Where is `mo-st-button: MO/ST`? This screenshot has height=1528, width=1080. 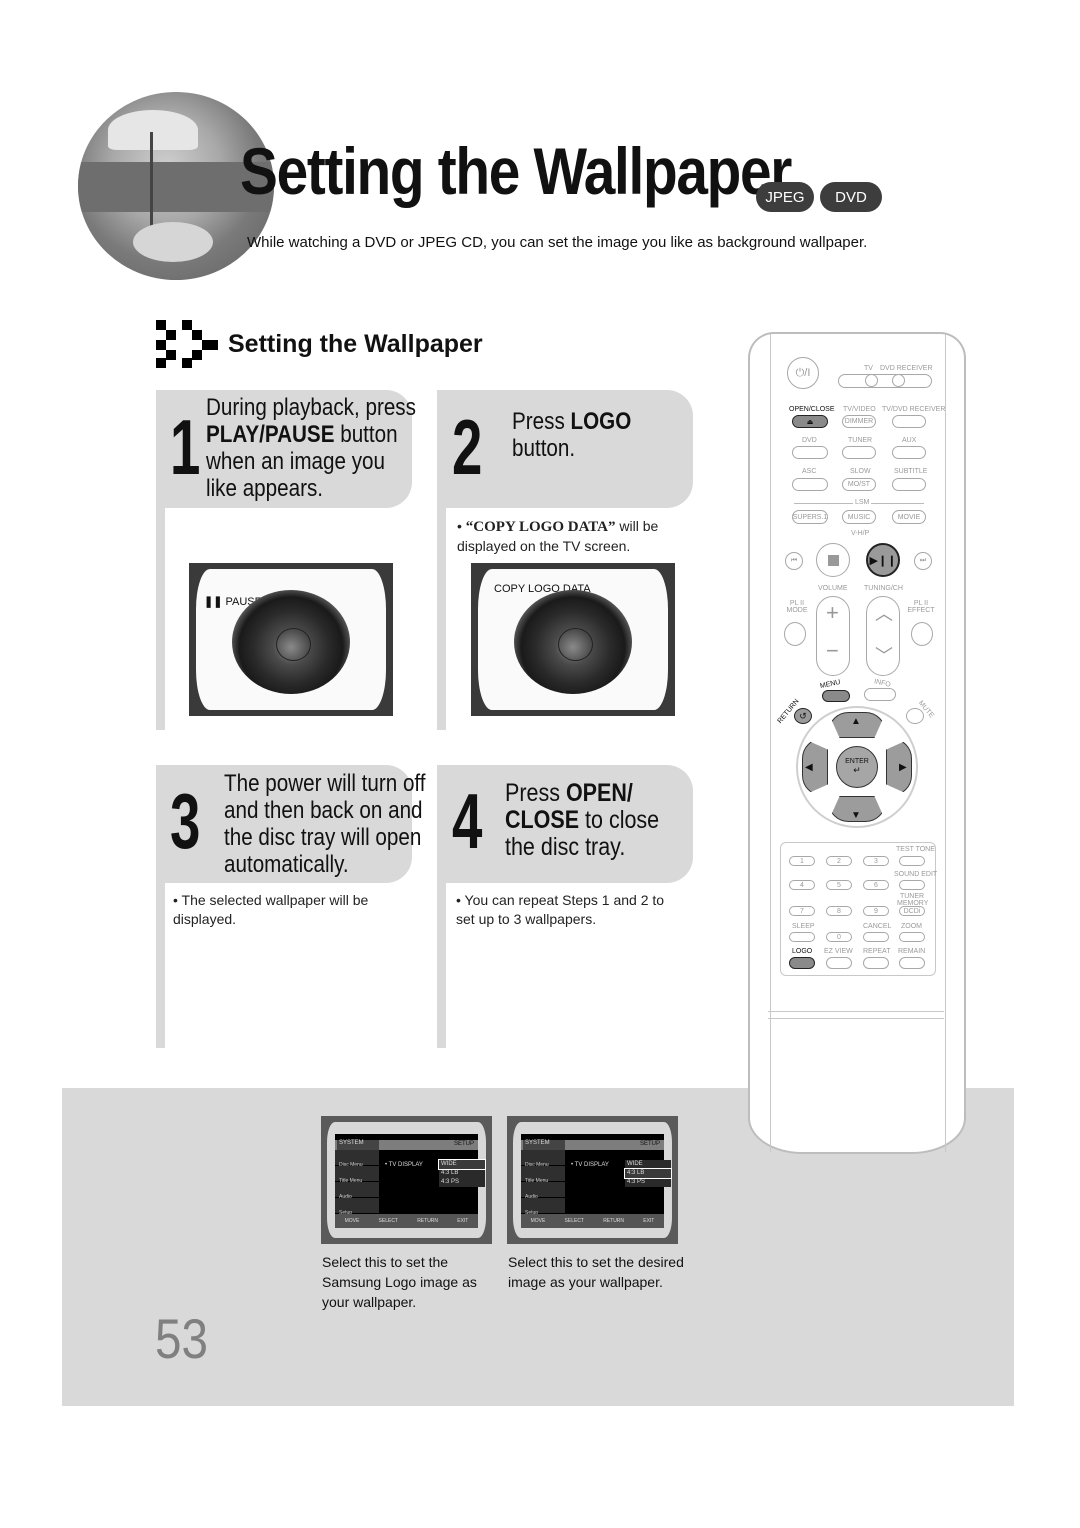 mo-st-button: MO/ST is located at coordinates (859, 484).